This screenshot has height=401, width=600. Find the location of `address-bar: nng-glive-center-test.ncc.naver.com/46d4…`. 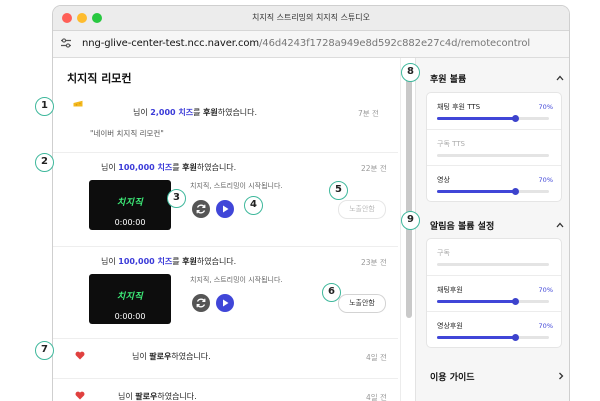

address-bar: nng-glive-center-test.ncc.naver.com/46d4… is located at coordinates (311, 44).